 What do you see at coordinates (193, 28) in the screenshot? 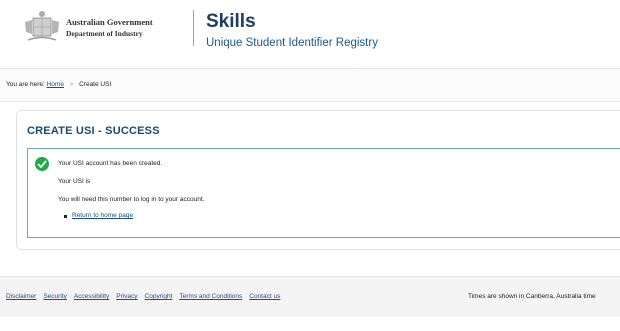
I see `header-divider` at bounding box center [193, 28].